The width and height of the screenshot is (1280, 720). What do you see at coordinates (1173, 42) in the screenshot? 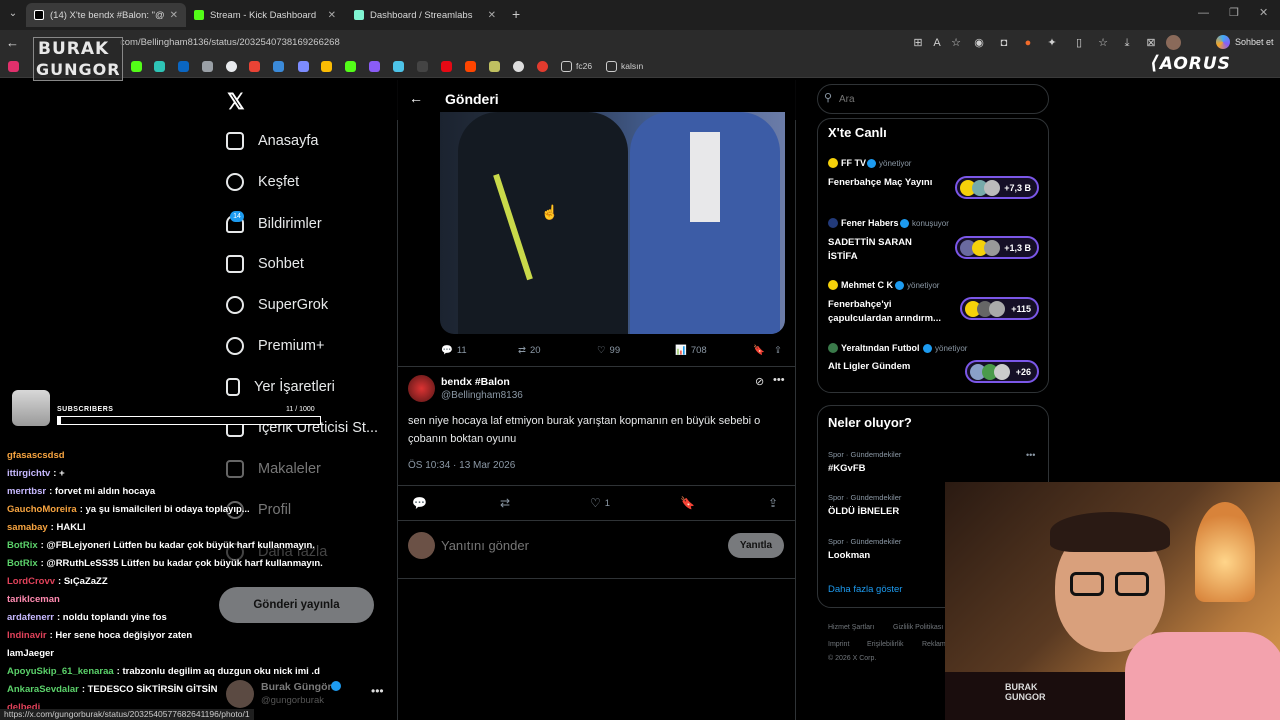
I see `profile-avatar` at bounding box center [1173, 42].